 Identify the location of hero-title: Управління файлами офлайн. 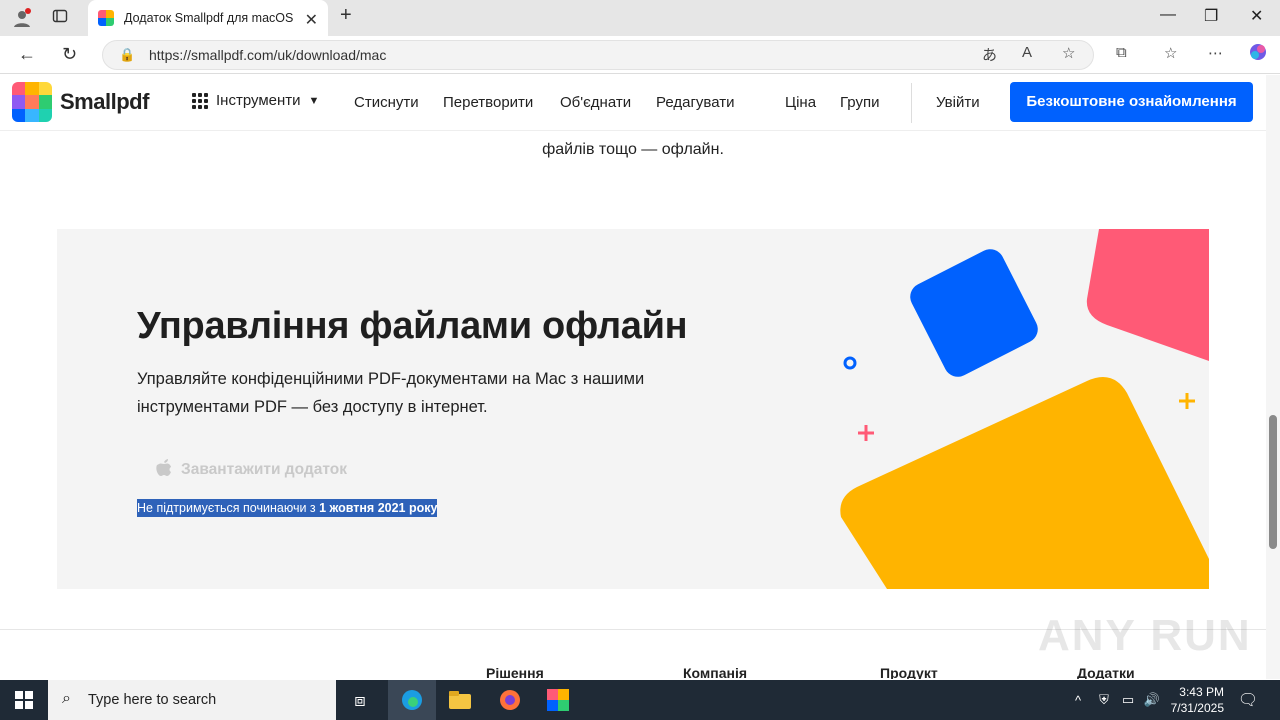
(412, 326).